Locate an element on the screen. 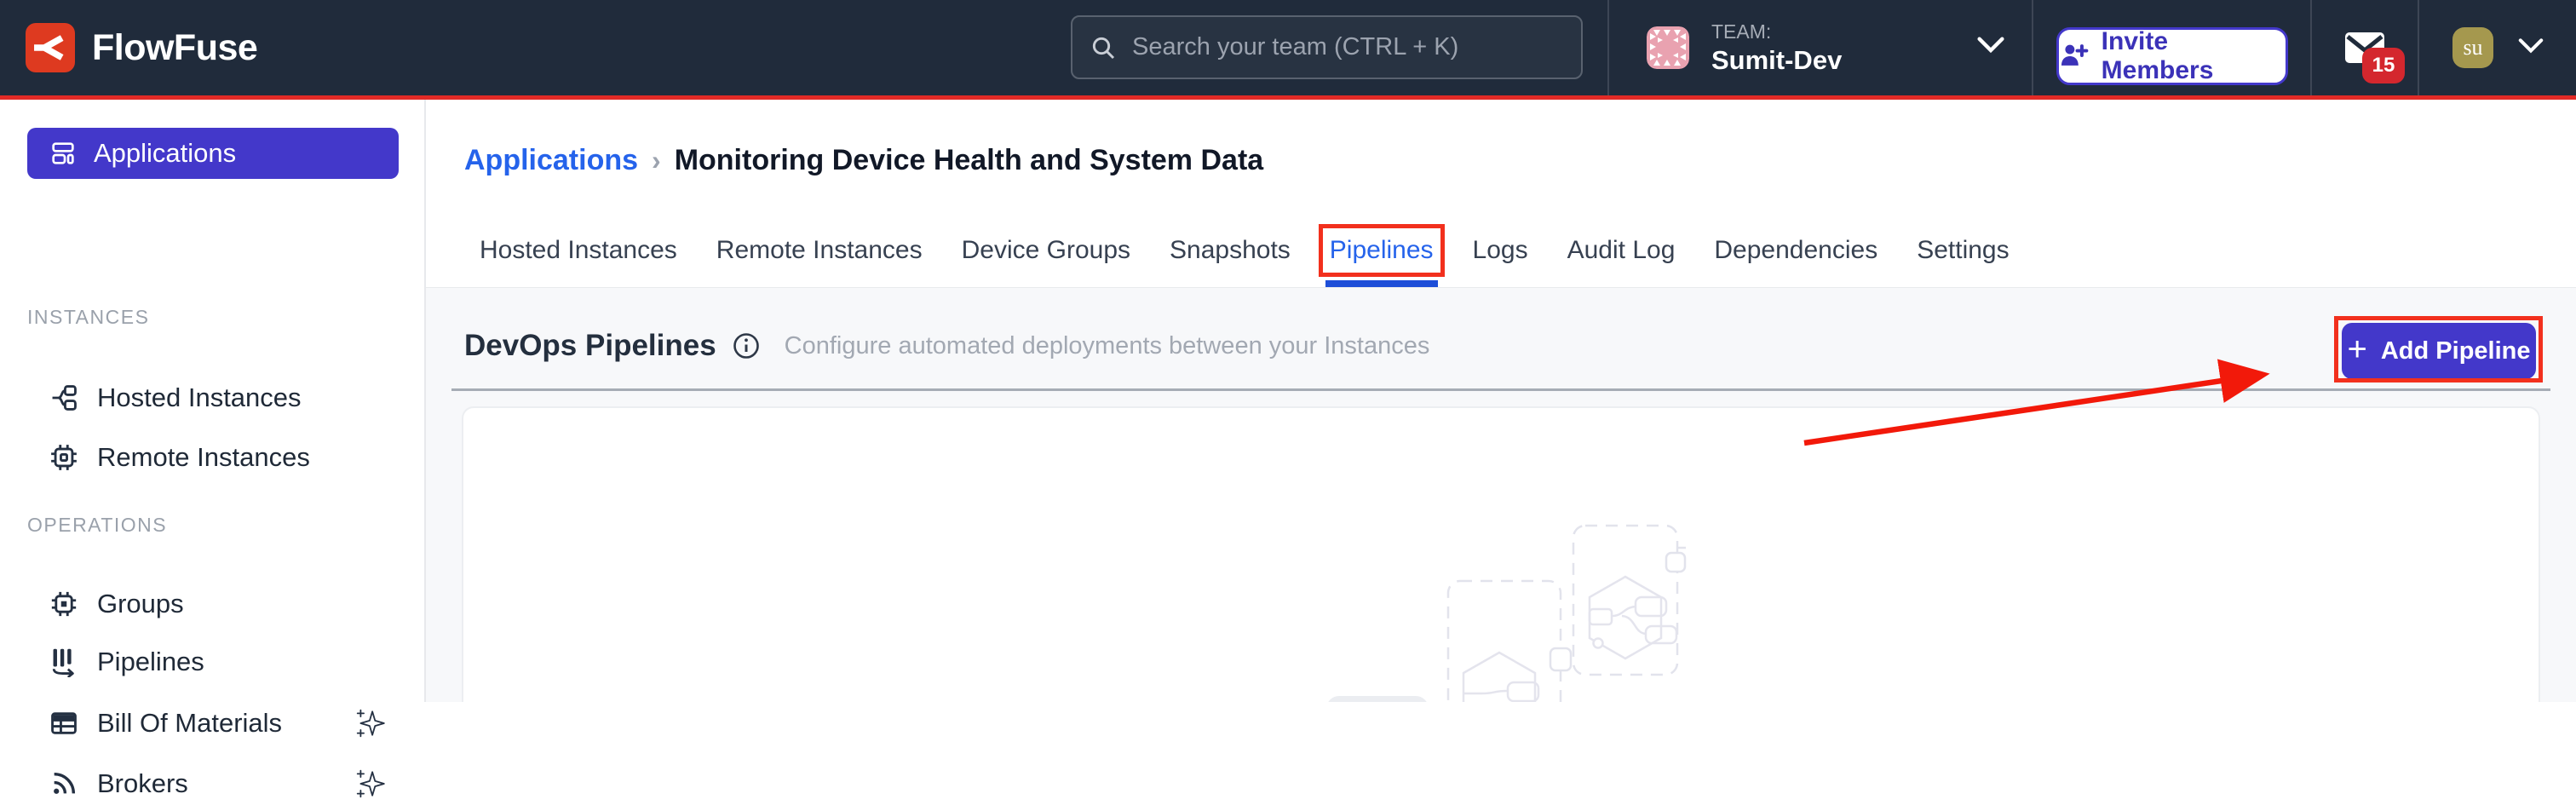  sidebar-item-label: Applications is located at coordinates (165, 153).